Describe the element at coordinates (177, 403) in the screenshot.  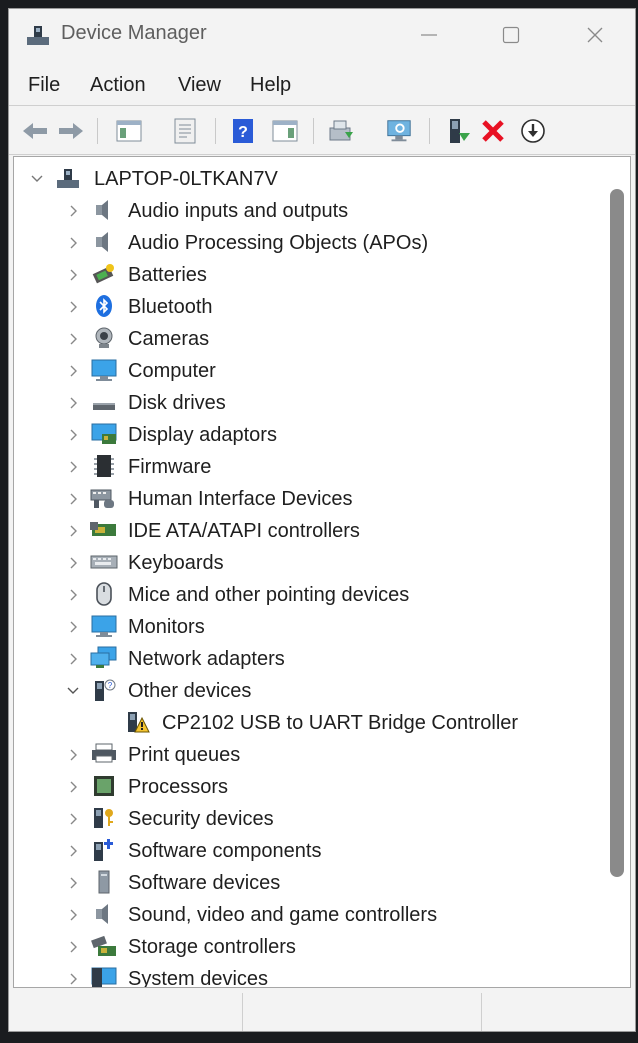
I see `tree-item-label: Disk drives` at that location.